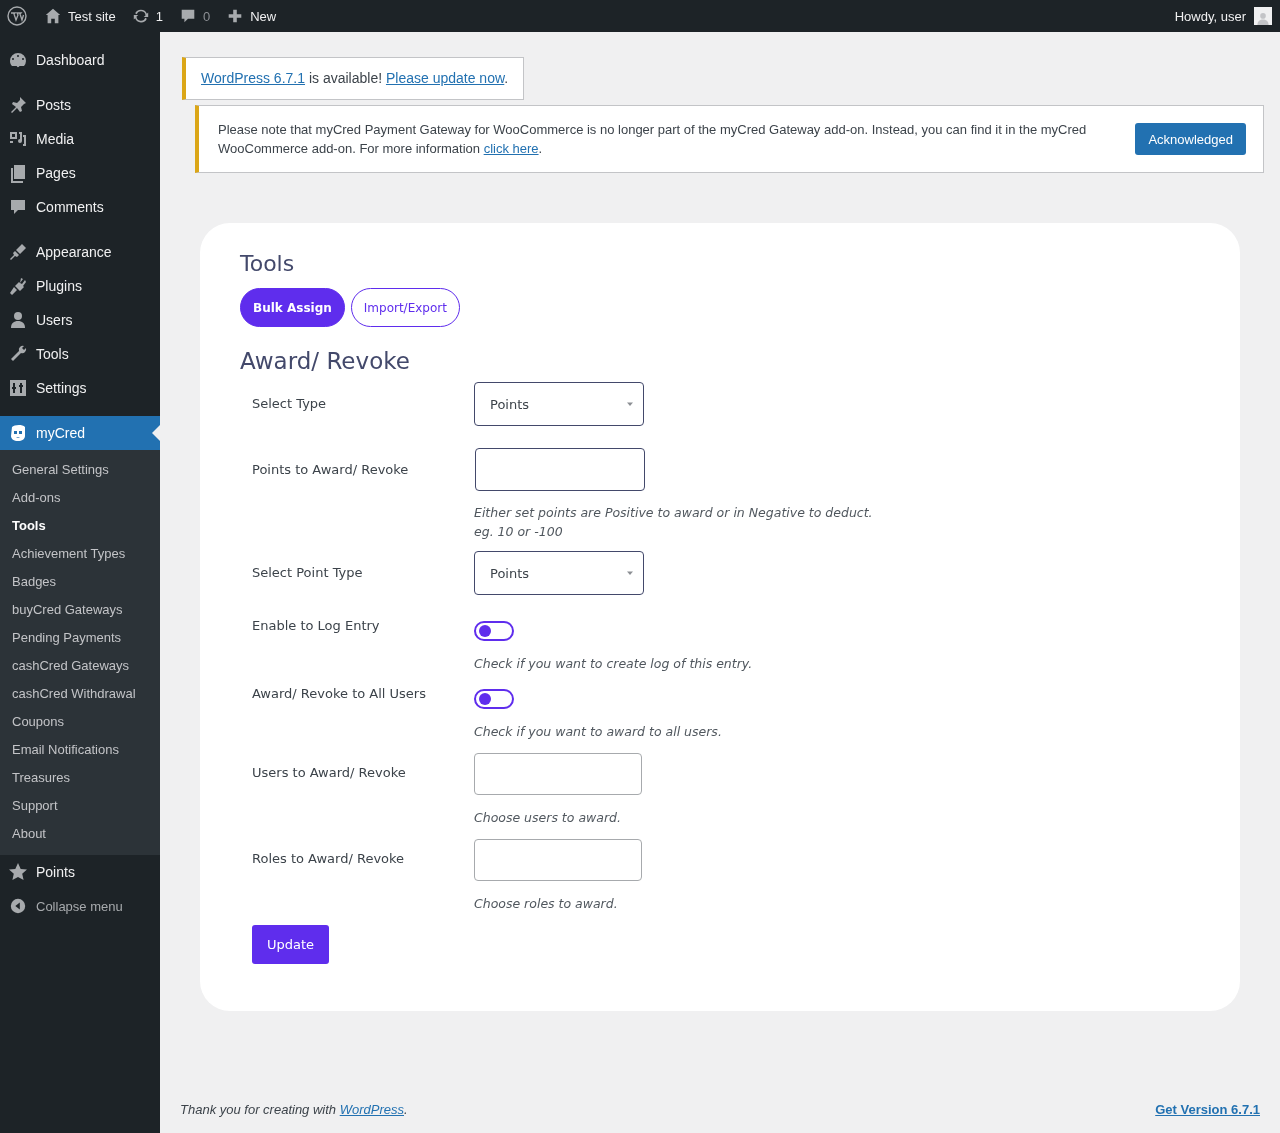  I want to click on field-label: Select Point Type, so click(308, 573).